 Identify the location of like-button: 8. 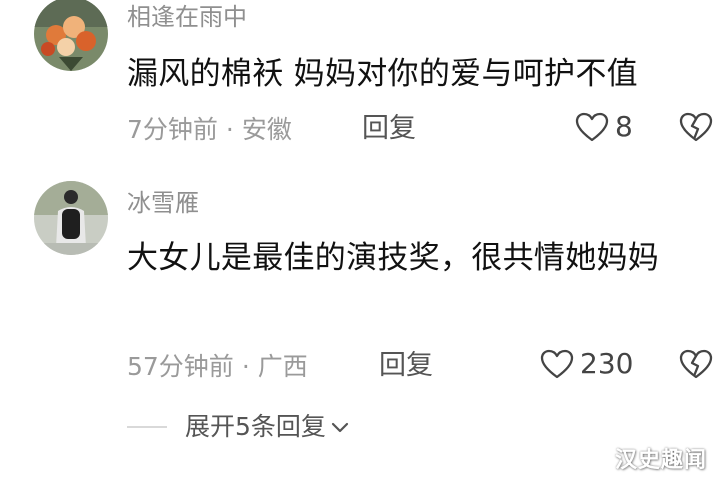
(604, 127).